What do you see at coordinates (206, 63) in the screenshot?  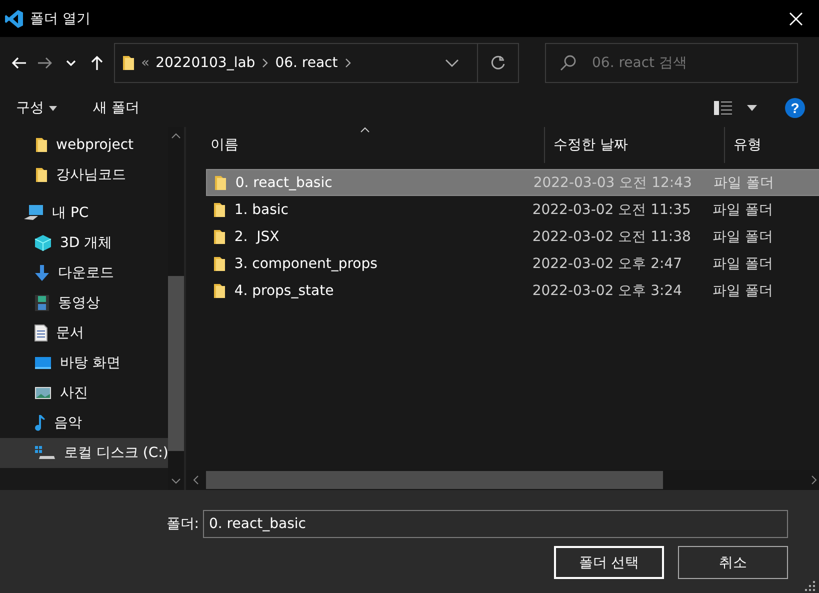 I see `breadcrumb: 20220103_lab` at bounding box center [206, 63].